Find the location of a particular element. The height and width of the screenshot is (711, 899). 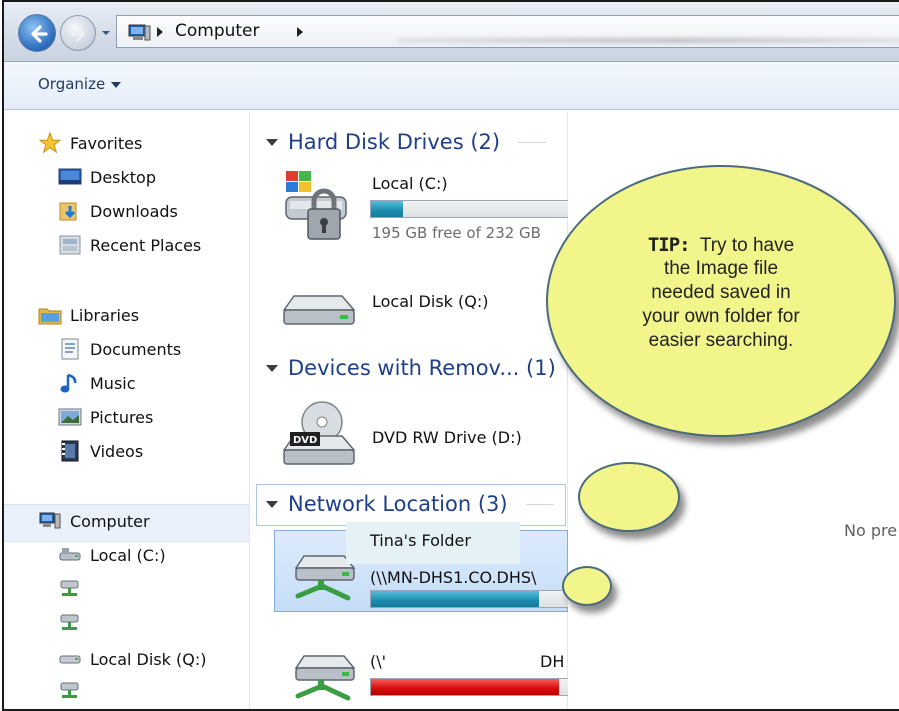

group-hard-disk-drives: Hard Disk Drives (2) is located at coordinates (406, 142).